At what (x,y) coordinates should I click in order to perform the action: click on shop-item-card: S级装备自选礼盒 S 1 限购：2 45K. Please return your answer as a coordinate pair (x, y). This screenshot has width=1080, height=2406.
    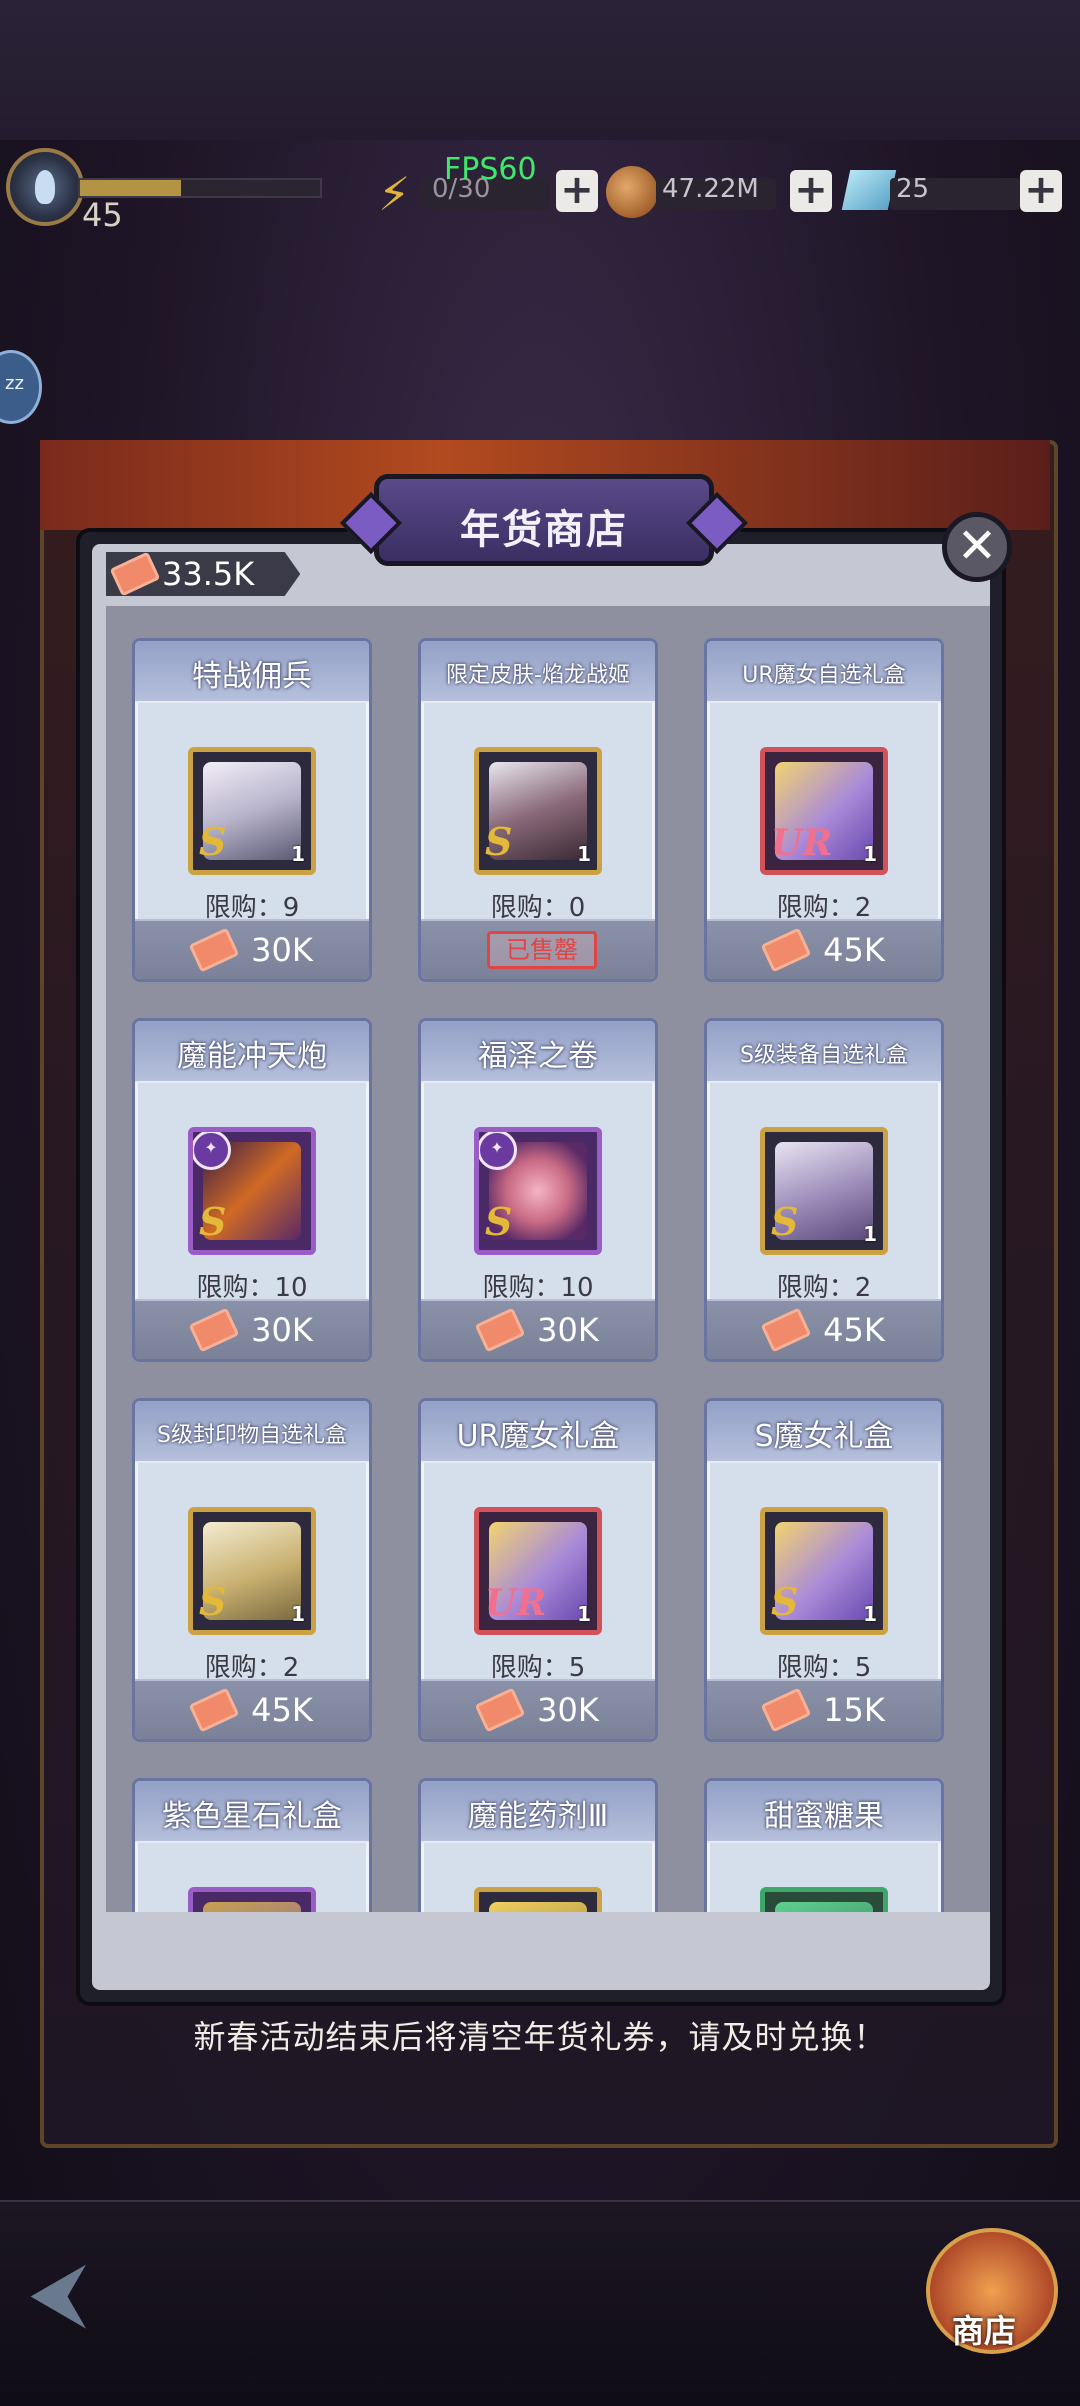
    Looking at the image, I should click on (824, 1190).